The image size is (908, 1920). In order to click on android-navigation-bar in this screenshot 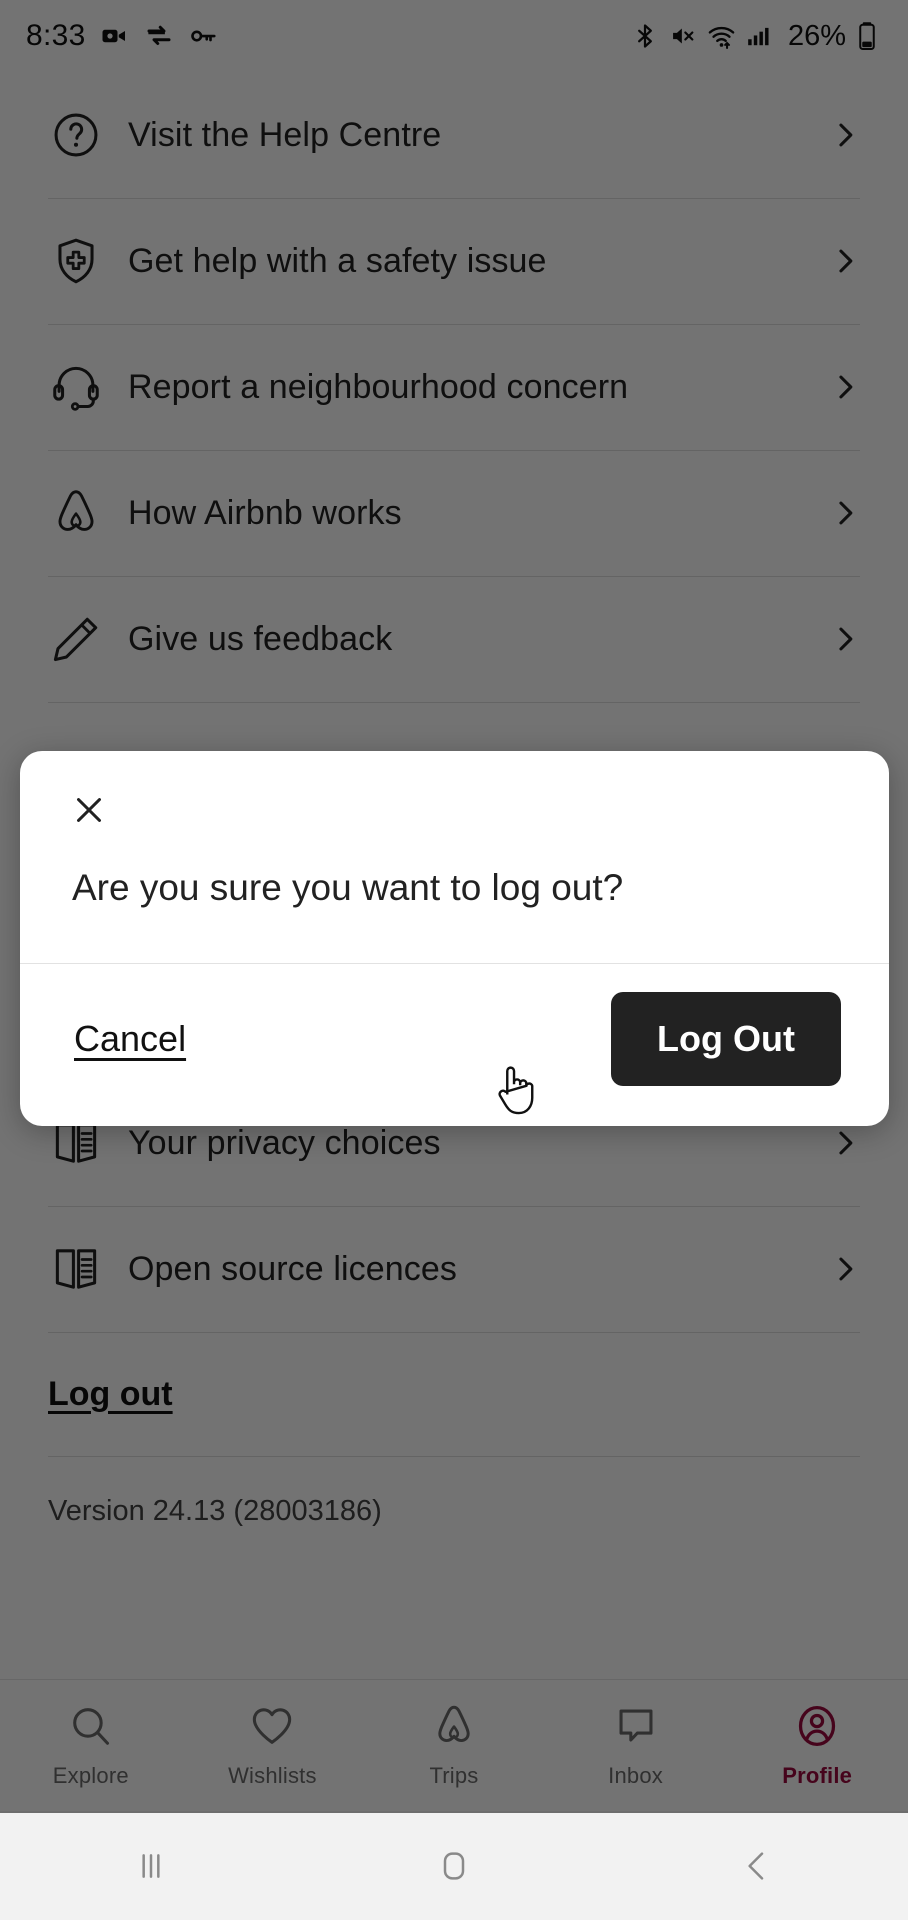, I will do `click(454, 1865)`.